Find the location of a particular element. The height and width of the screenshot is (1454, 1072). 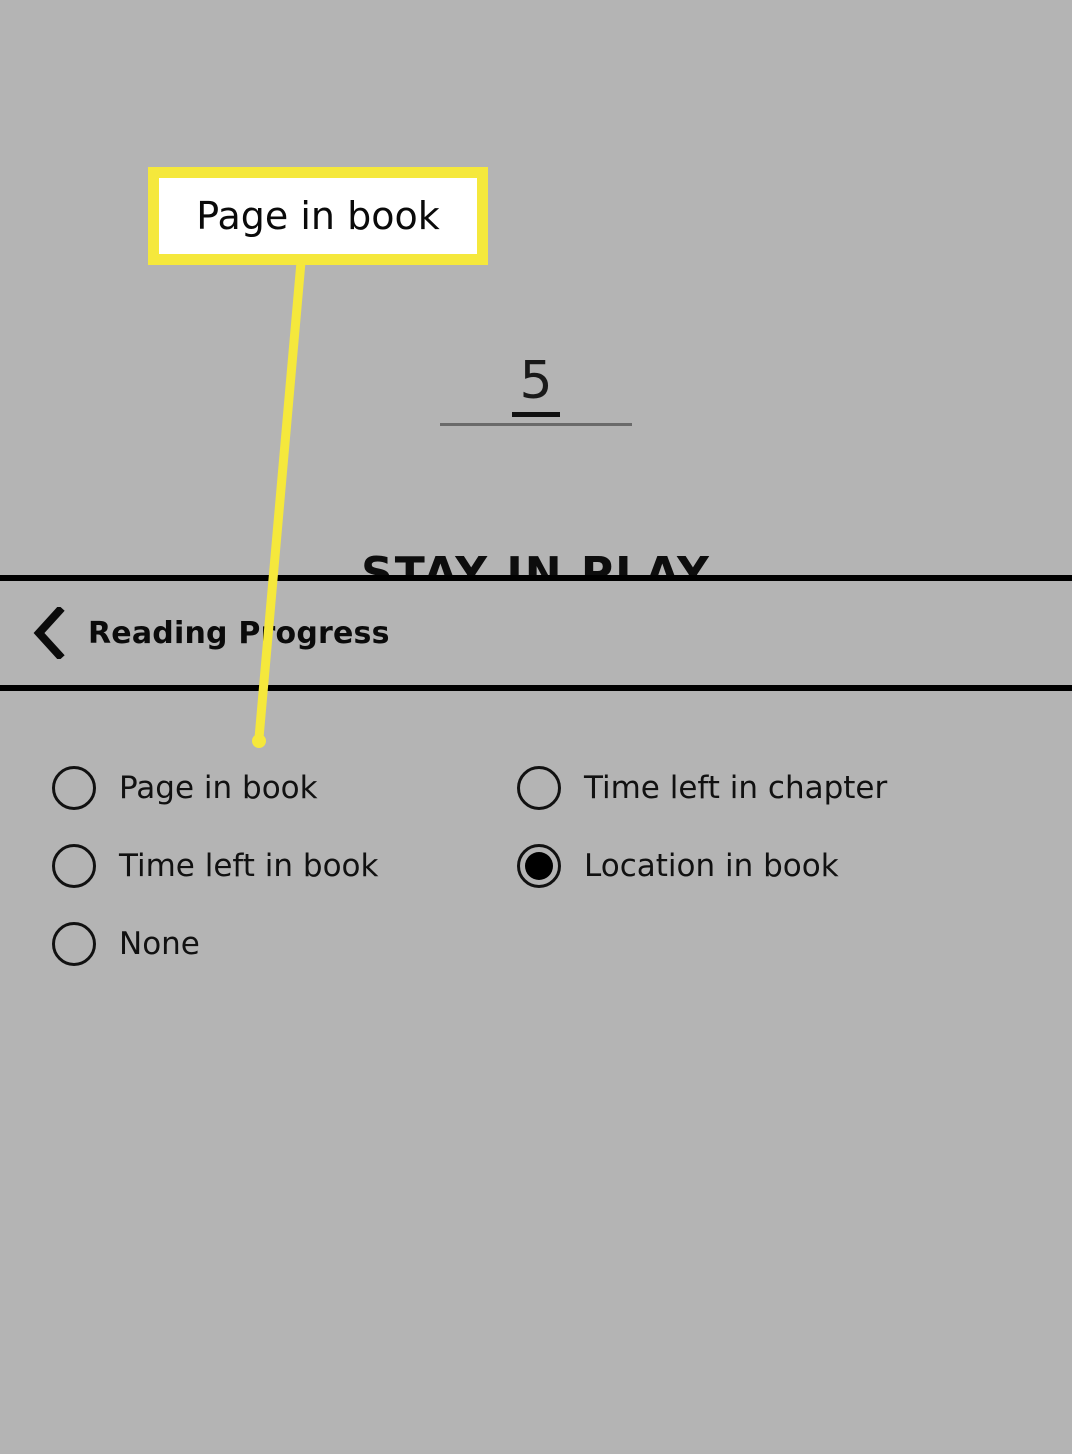

panel-header: Reading Progress is located at coordinates (536, 636).